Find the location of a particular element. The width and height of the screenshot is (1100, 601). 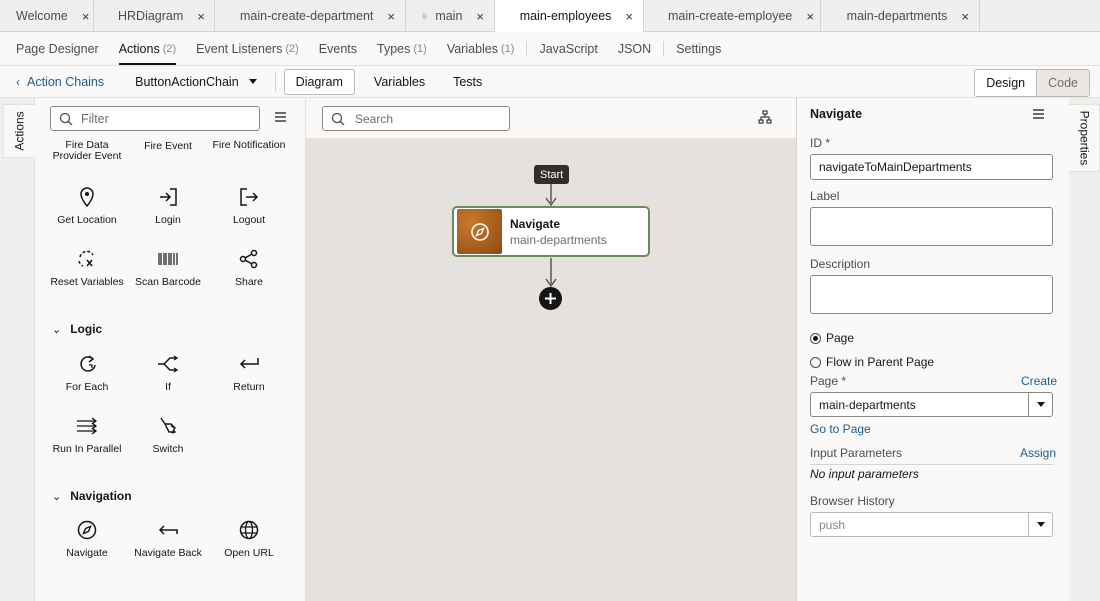

tab-label: main-employees is located at coordinates (565, 16).